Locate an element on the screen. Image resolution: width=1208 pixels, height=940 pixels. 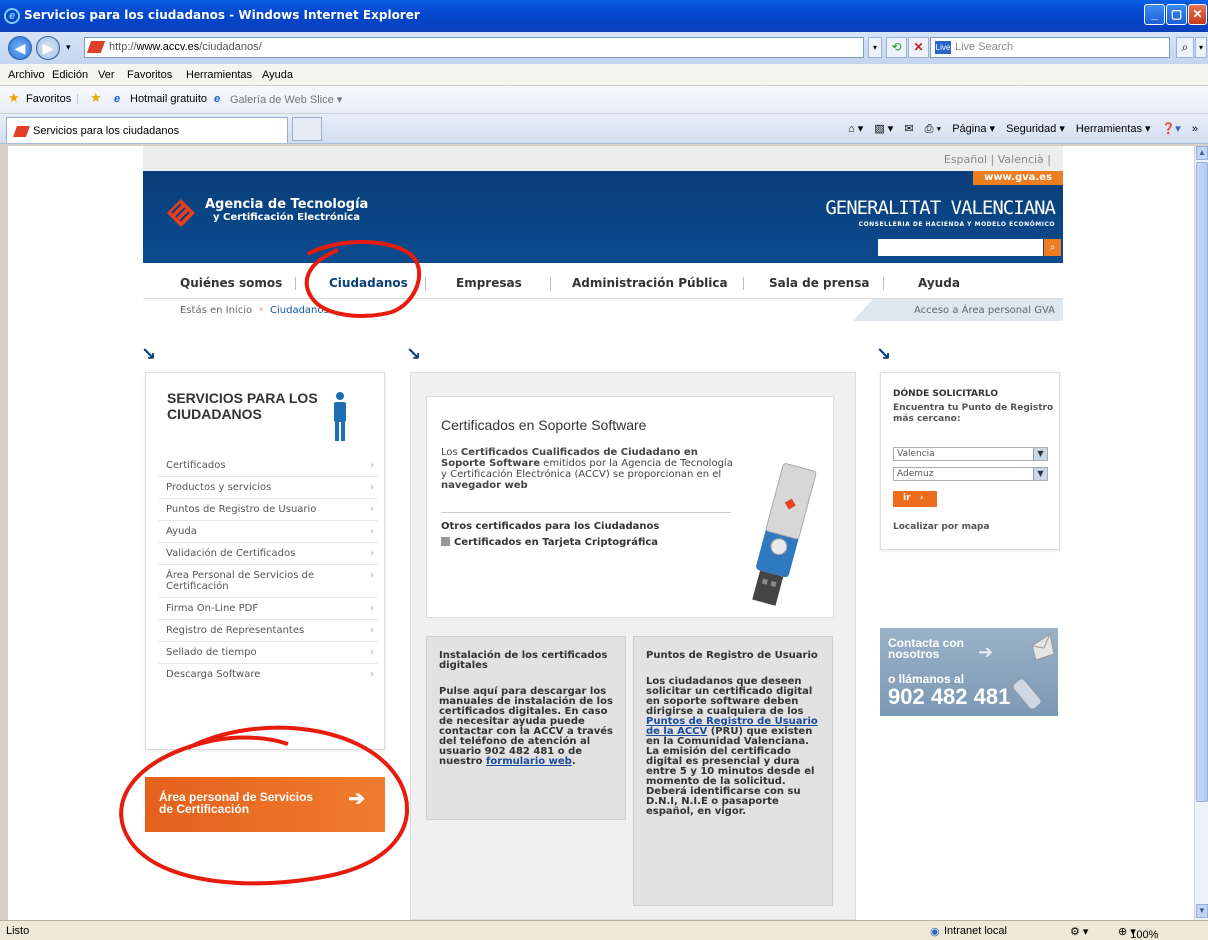
other-certificates-heading: Otros certificados para los Ciudadanos is located at coordinates (550, 526).